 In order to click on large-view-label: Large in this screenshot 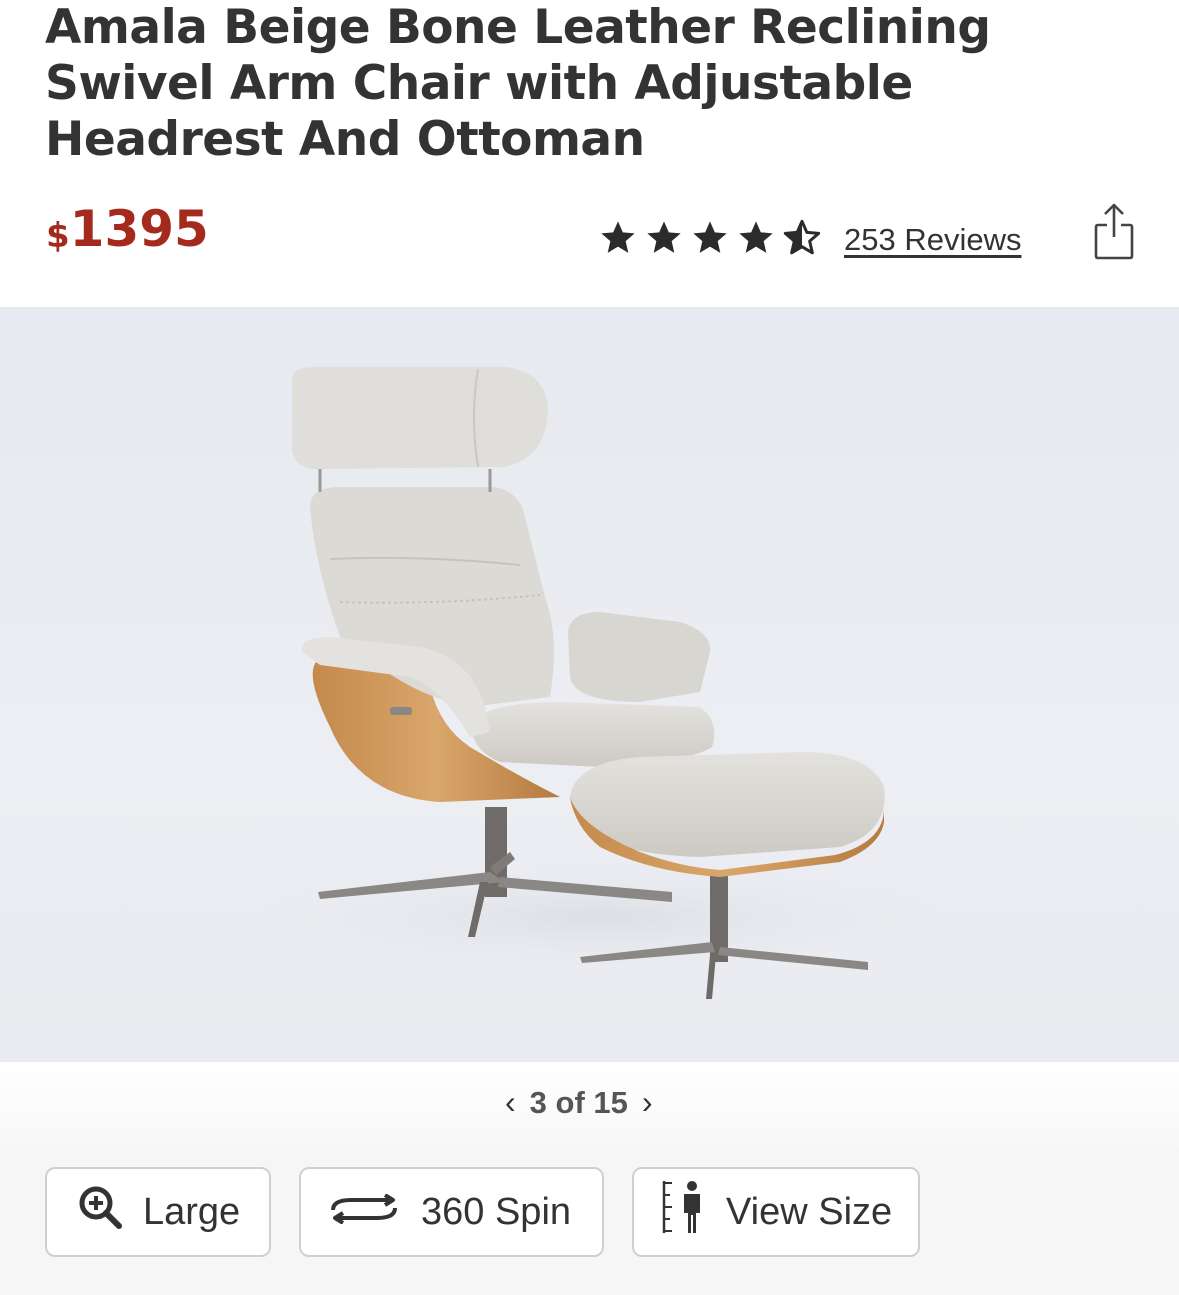, I will do `click(192, 1211)`.